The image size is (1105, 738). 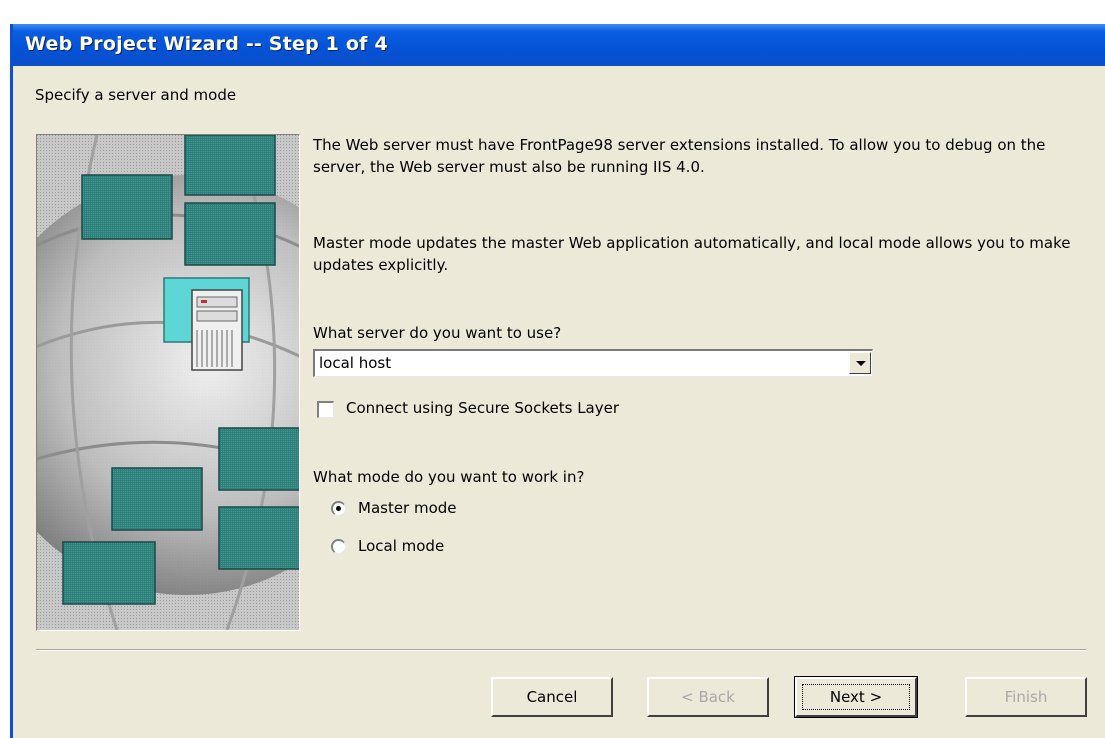 What do you see at coordinates (559, 45) in the screenshot?
I see `title-bar: Web Project Wizard -- Step 1 of 4` at bounding box center [559, 45].